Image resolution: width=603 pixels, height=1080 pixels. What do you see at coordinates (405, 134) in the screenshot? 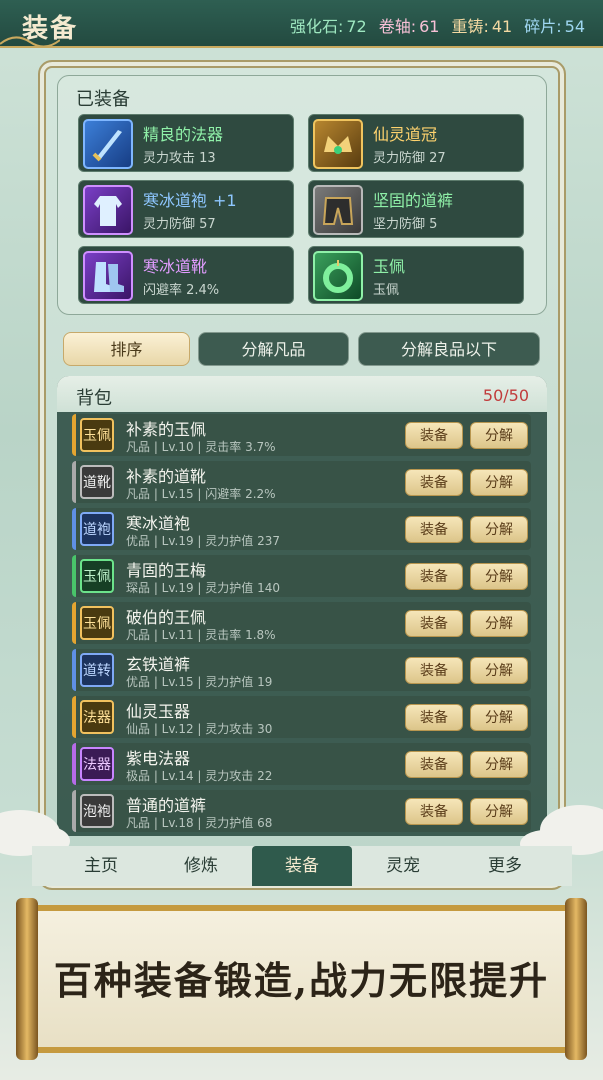
I see `equipped-name: 仙灵道冠` at bounding box center [405, 134].